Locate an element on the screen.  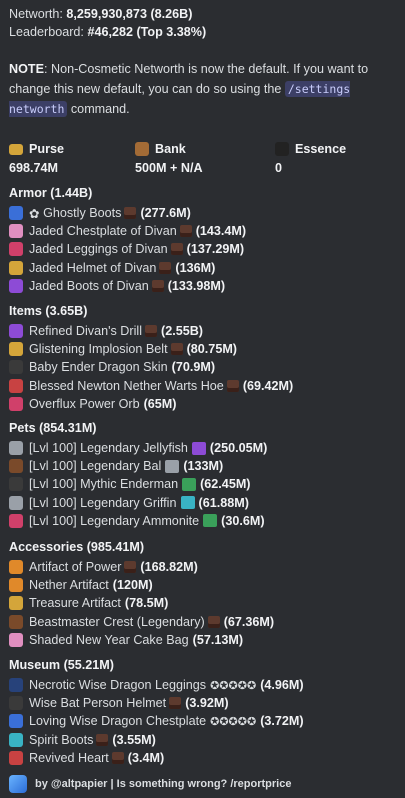
item-value: (120M) is located at coordinates (132, 585).